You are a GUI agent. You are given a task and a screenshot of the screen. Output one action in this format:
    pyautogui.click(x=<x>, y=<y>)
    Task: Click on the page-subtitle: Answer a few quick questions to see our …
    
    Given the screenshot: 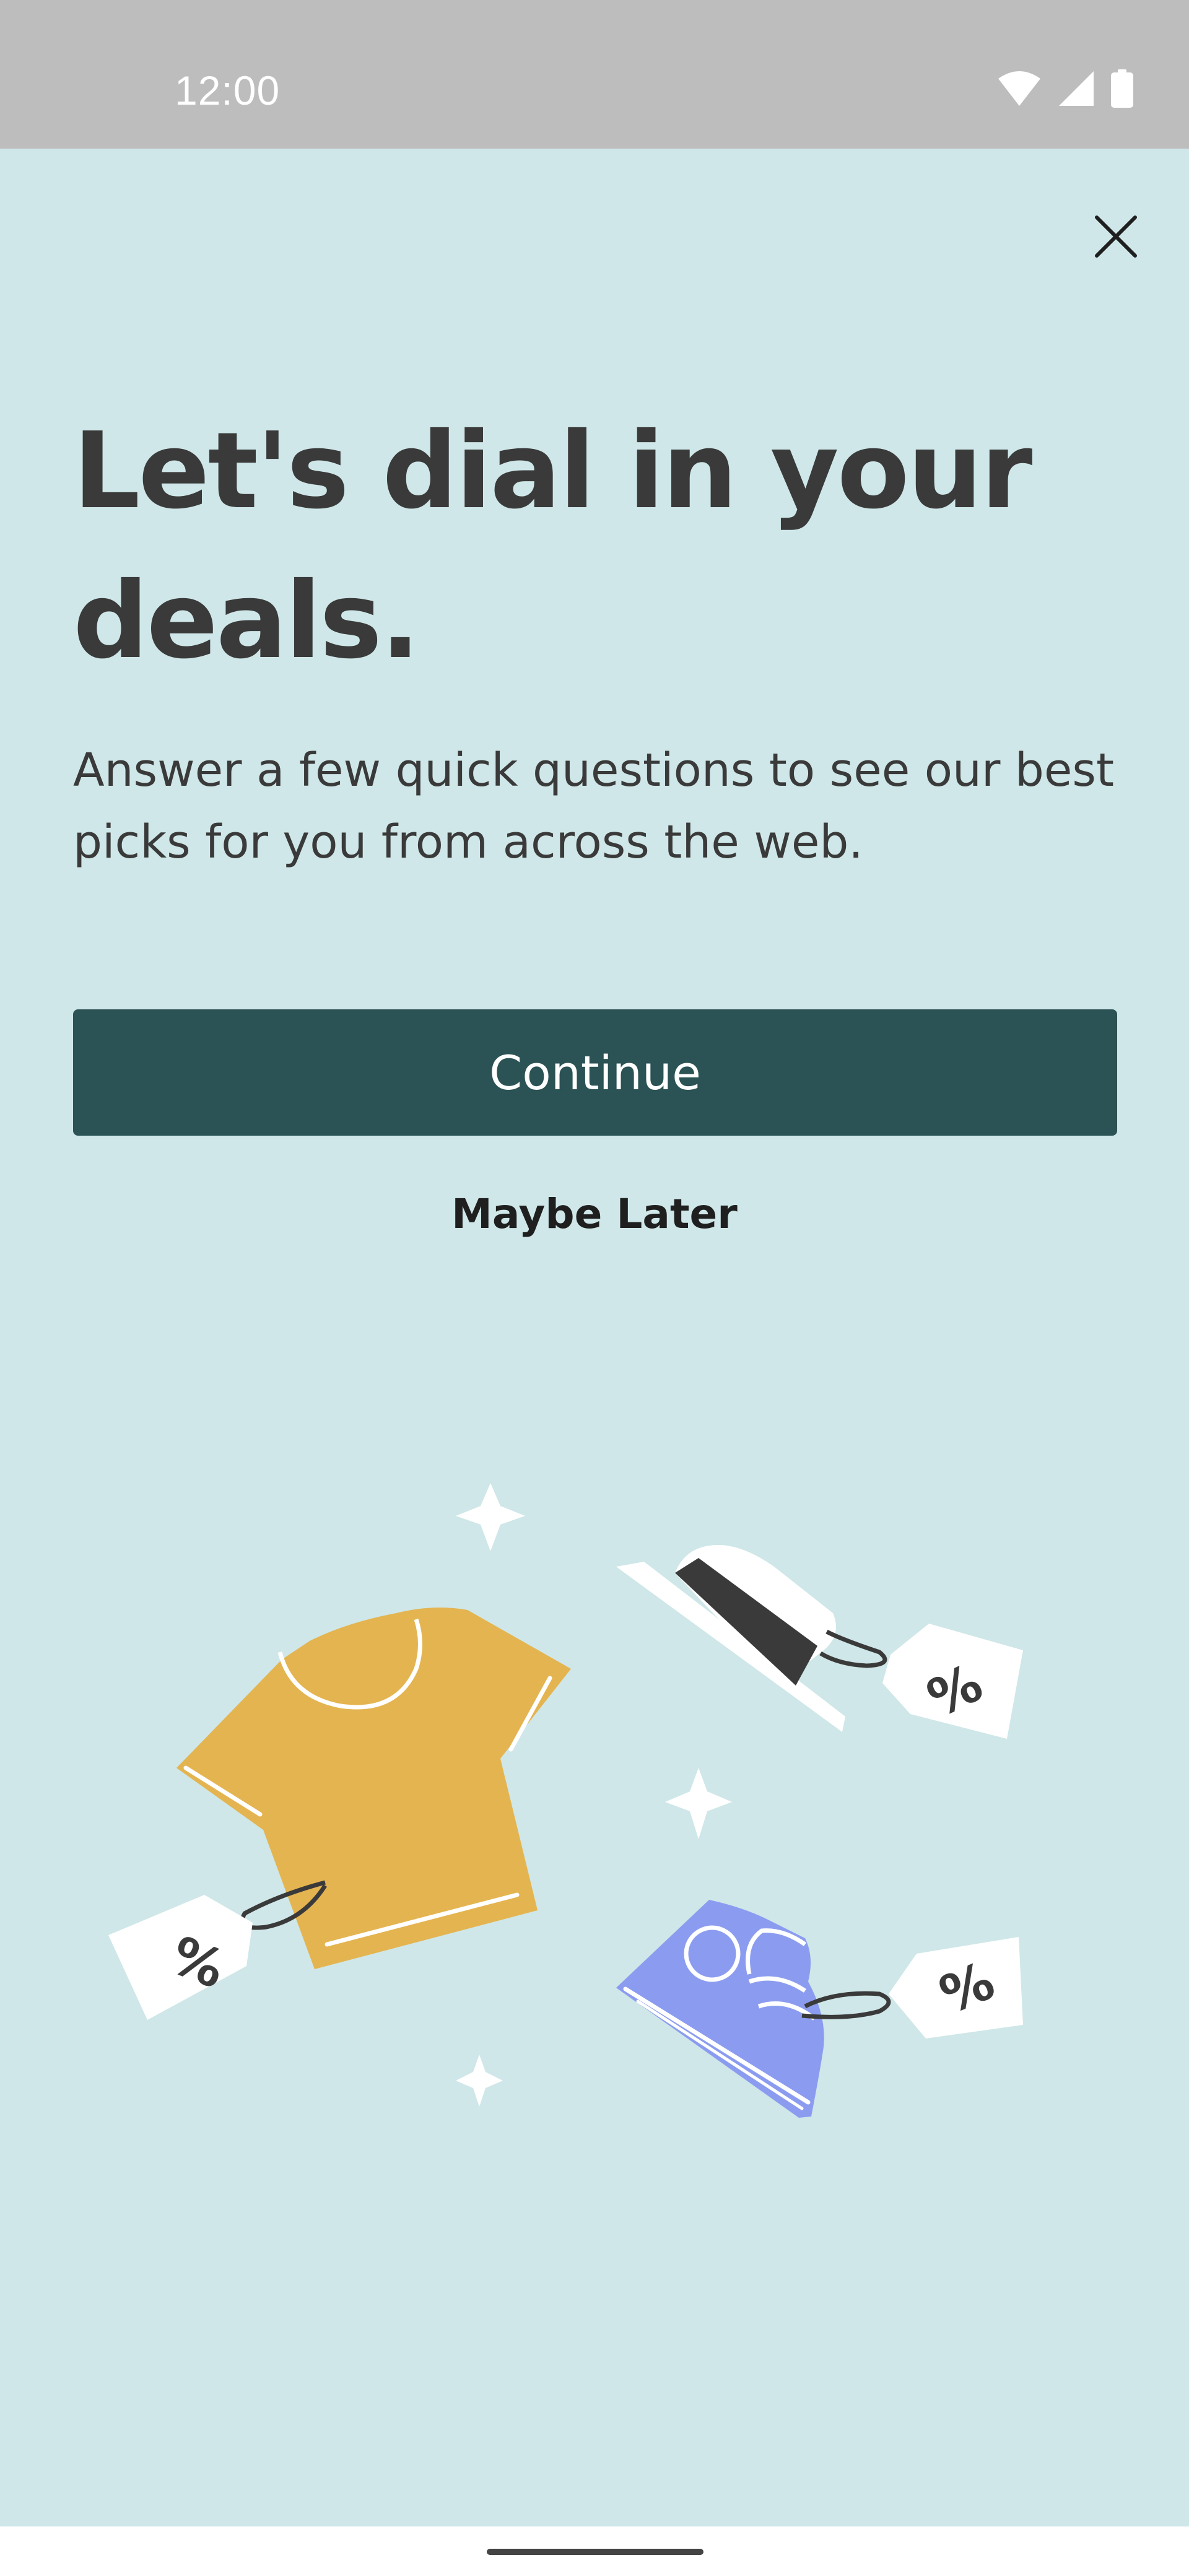 What is the action you would take?
    pyautogui.click(x=593, y=806)
    